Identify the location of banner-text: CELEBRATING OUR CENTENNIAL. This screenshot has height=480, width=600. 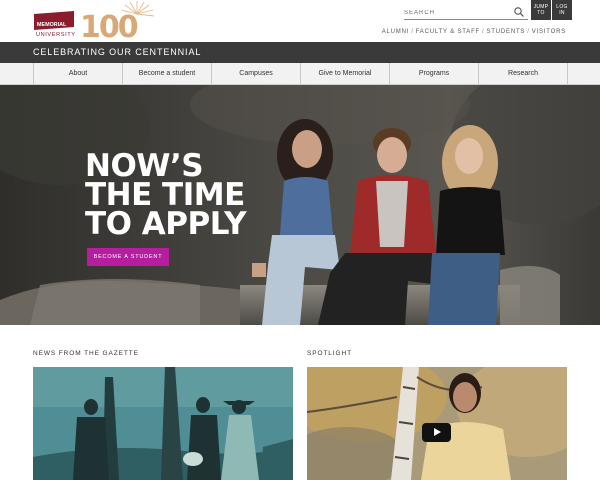
(117, 52).